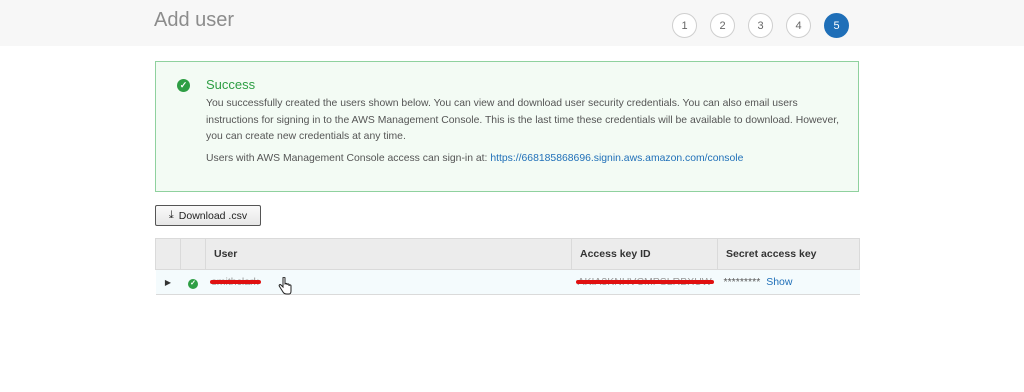 This screenshot has width=1024, height=392. I want to click on access-key-id-redacted: AKIA3KNHVCMPSLRBXUW, so click(644, 282).